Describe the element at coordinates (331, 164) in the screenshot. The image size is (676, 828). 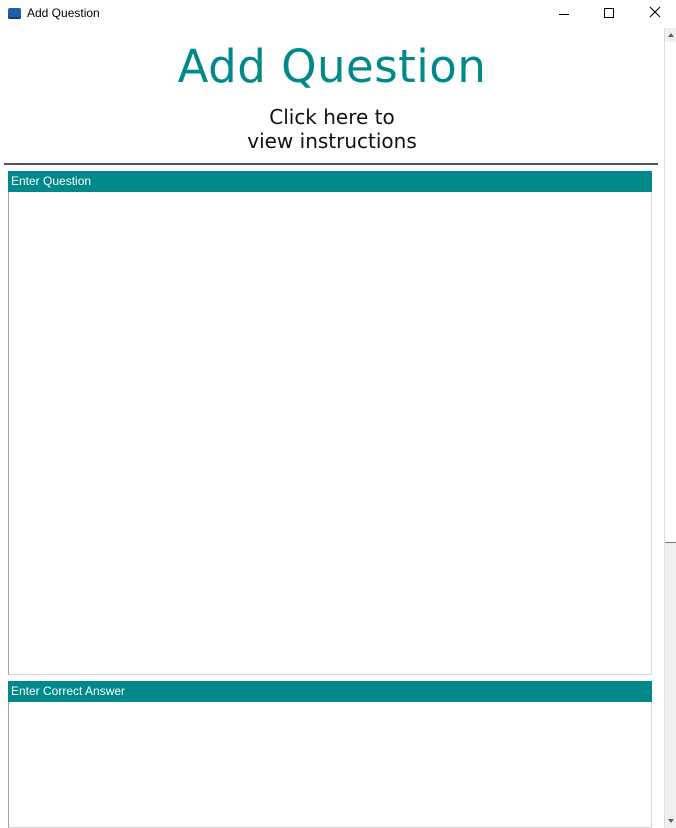
I see `header-divider` at that location.